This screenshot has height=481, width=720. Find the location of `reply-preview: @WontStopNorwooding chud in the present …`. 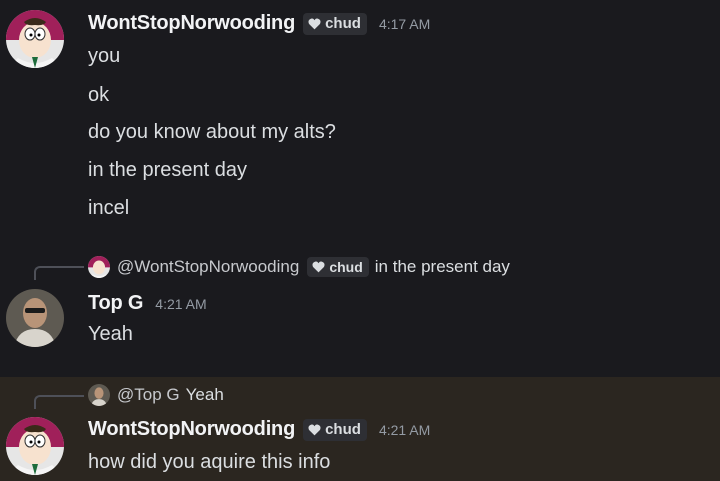

reply-preview: @WontStopNorwooding chud in the present … is located at coordinates (299, 267).